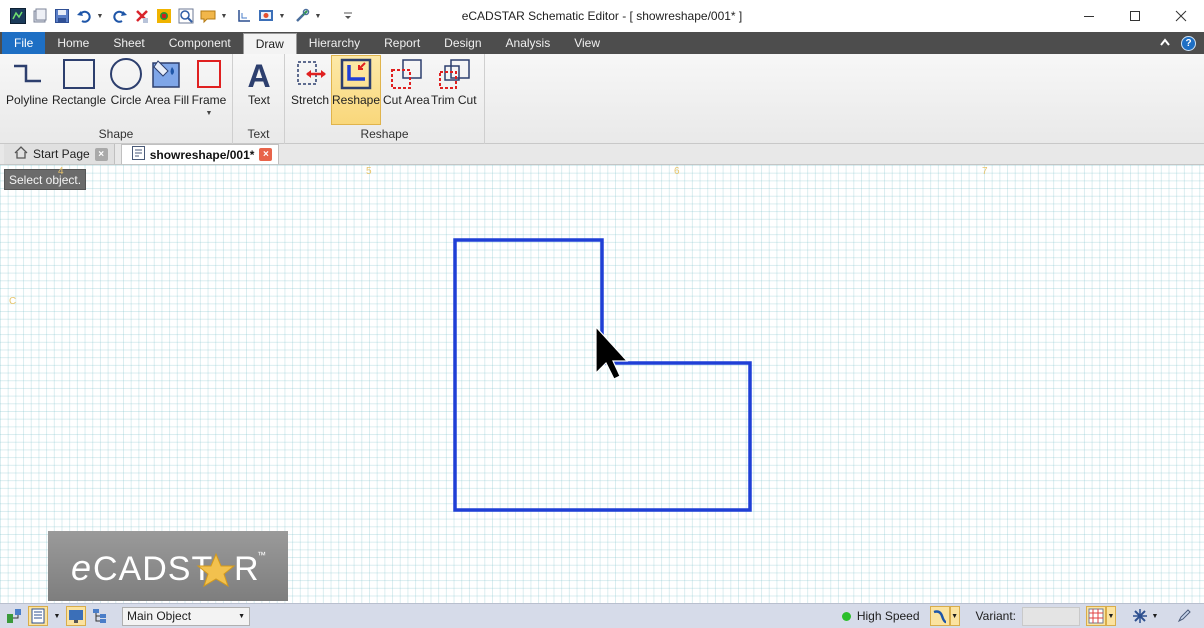 The height and width of the screenshot is (628, 1204). What do you see at coordinates (84, 16) in the screenshot?
I see `undo-icon` at bounding box center [84, 16].